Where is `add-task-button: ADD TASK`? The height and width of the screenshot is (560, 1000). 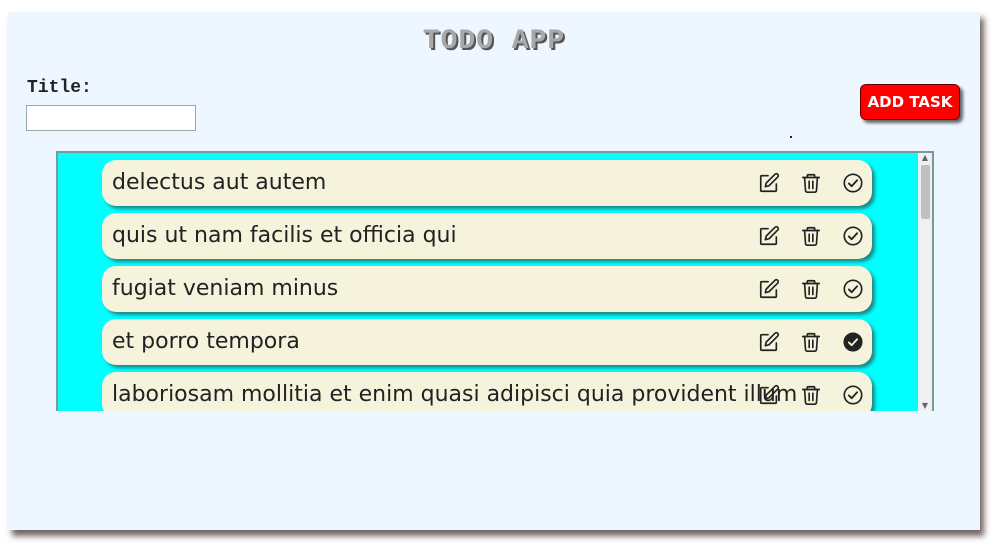 add-task-button: ADD TASK is located at coordinates (910, 102).